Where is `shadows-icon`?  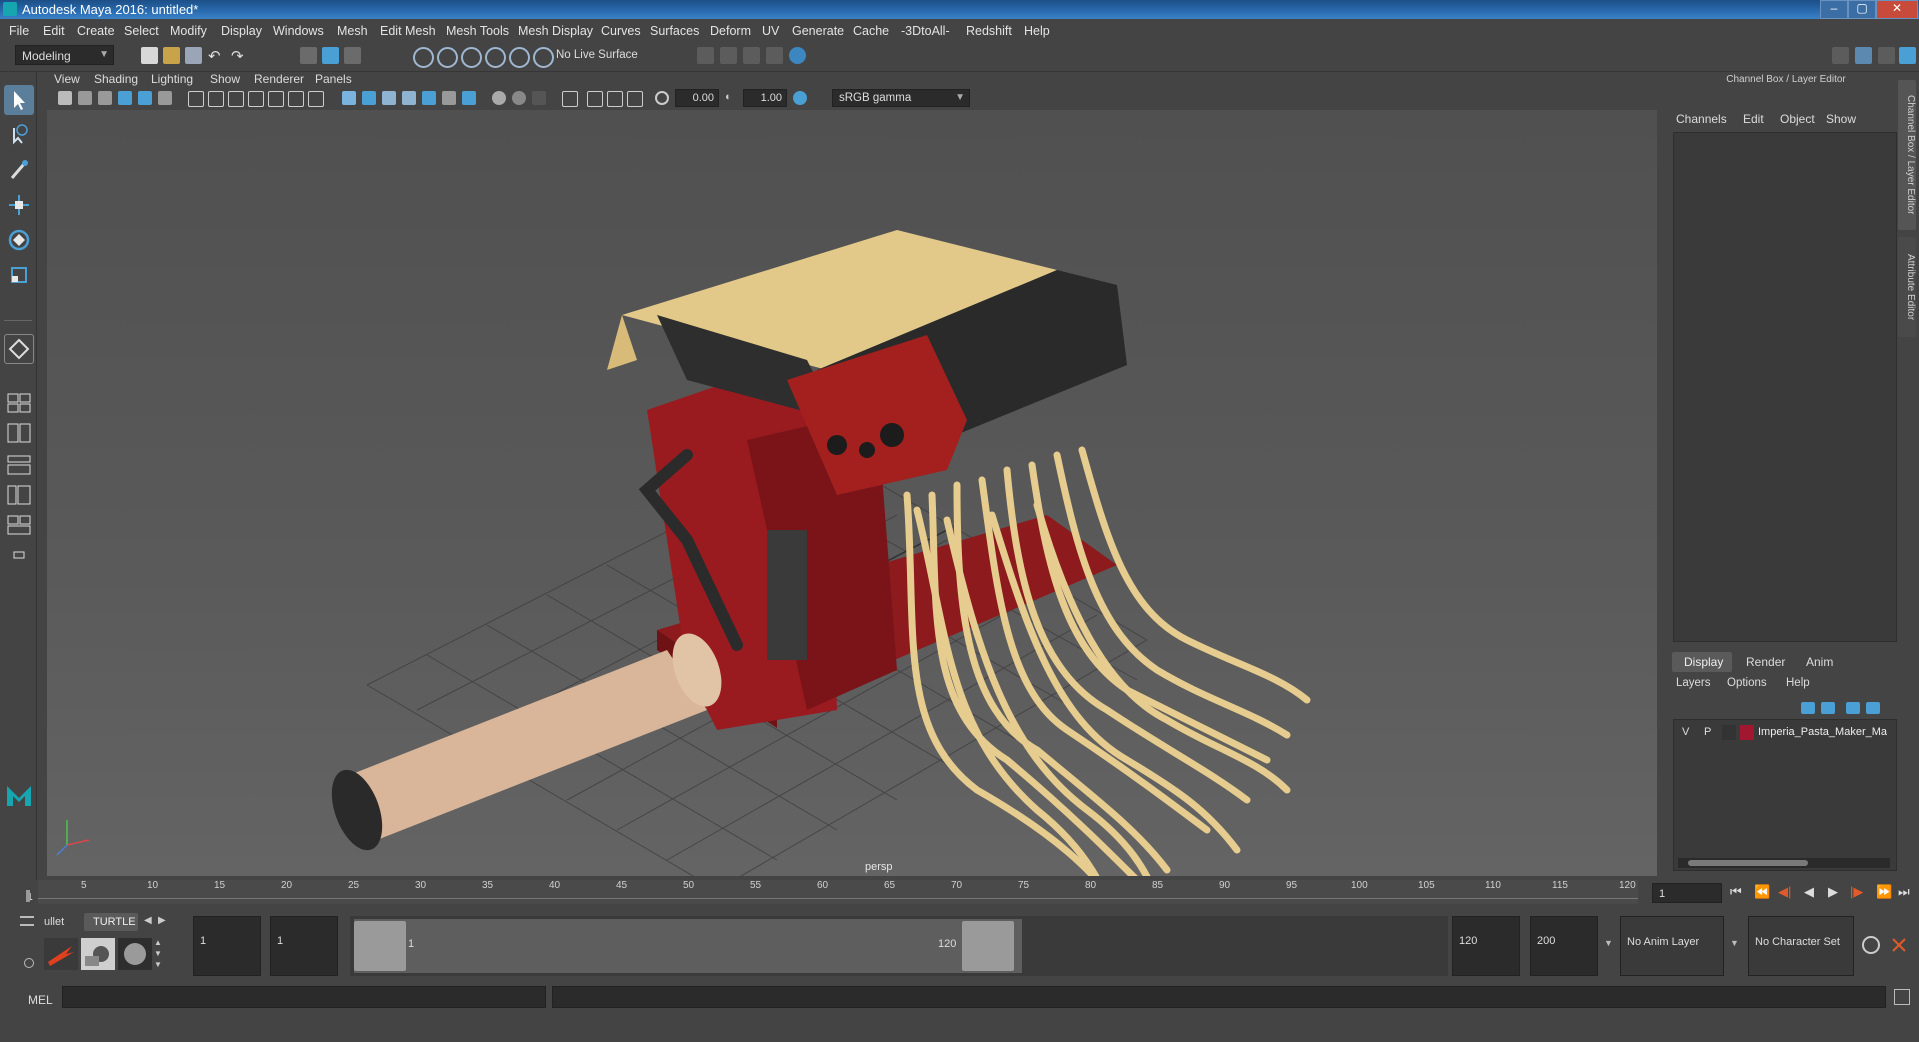 shadows-icon is located at coordinates (429, 98).